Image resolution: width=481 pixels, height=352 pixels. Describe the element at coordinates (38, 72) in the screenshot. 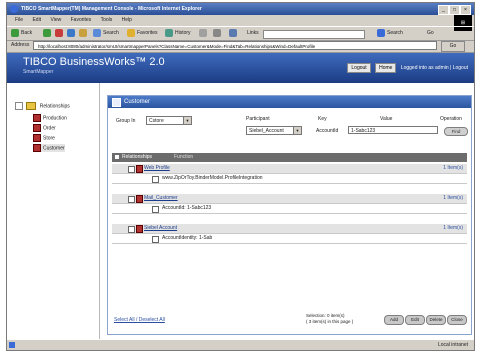

I see `product-subtitle: SmartMapper` at that location.